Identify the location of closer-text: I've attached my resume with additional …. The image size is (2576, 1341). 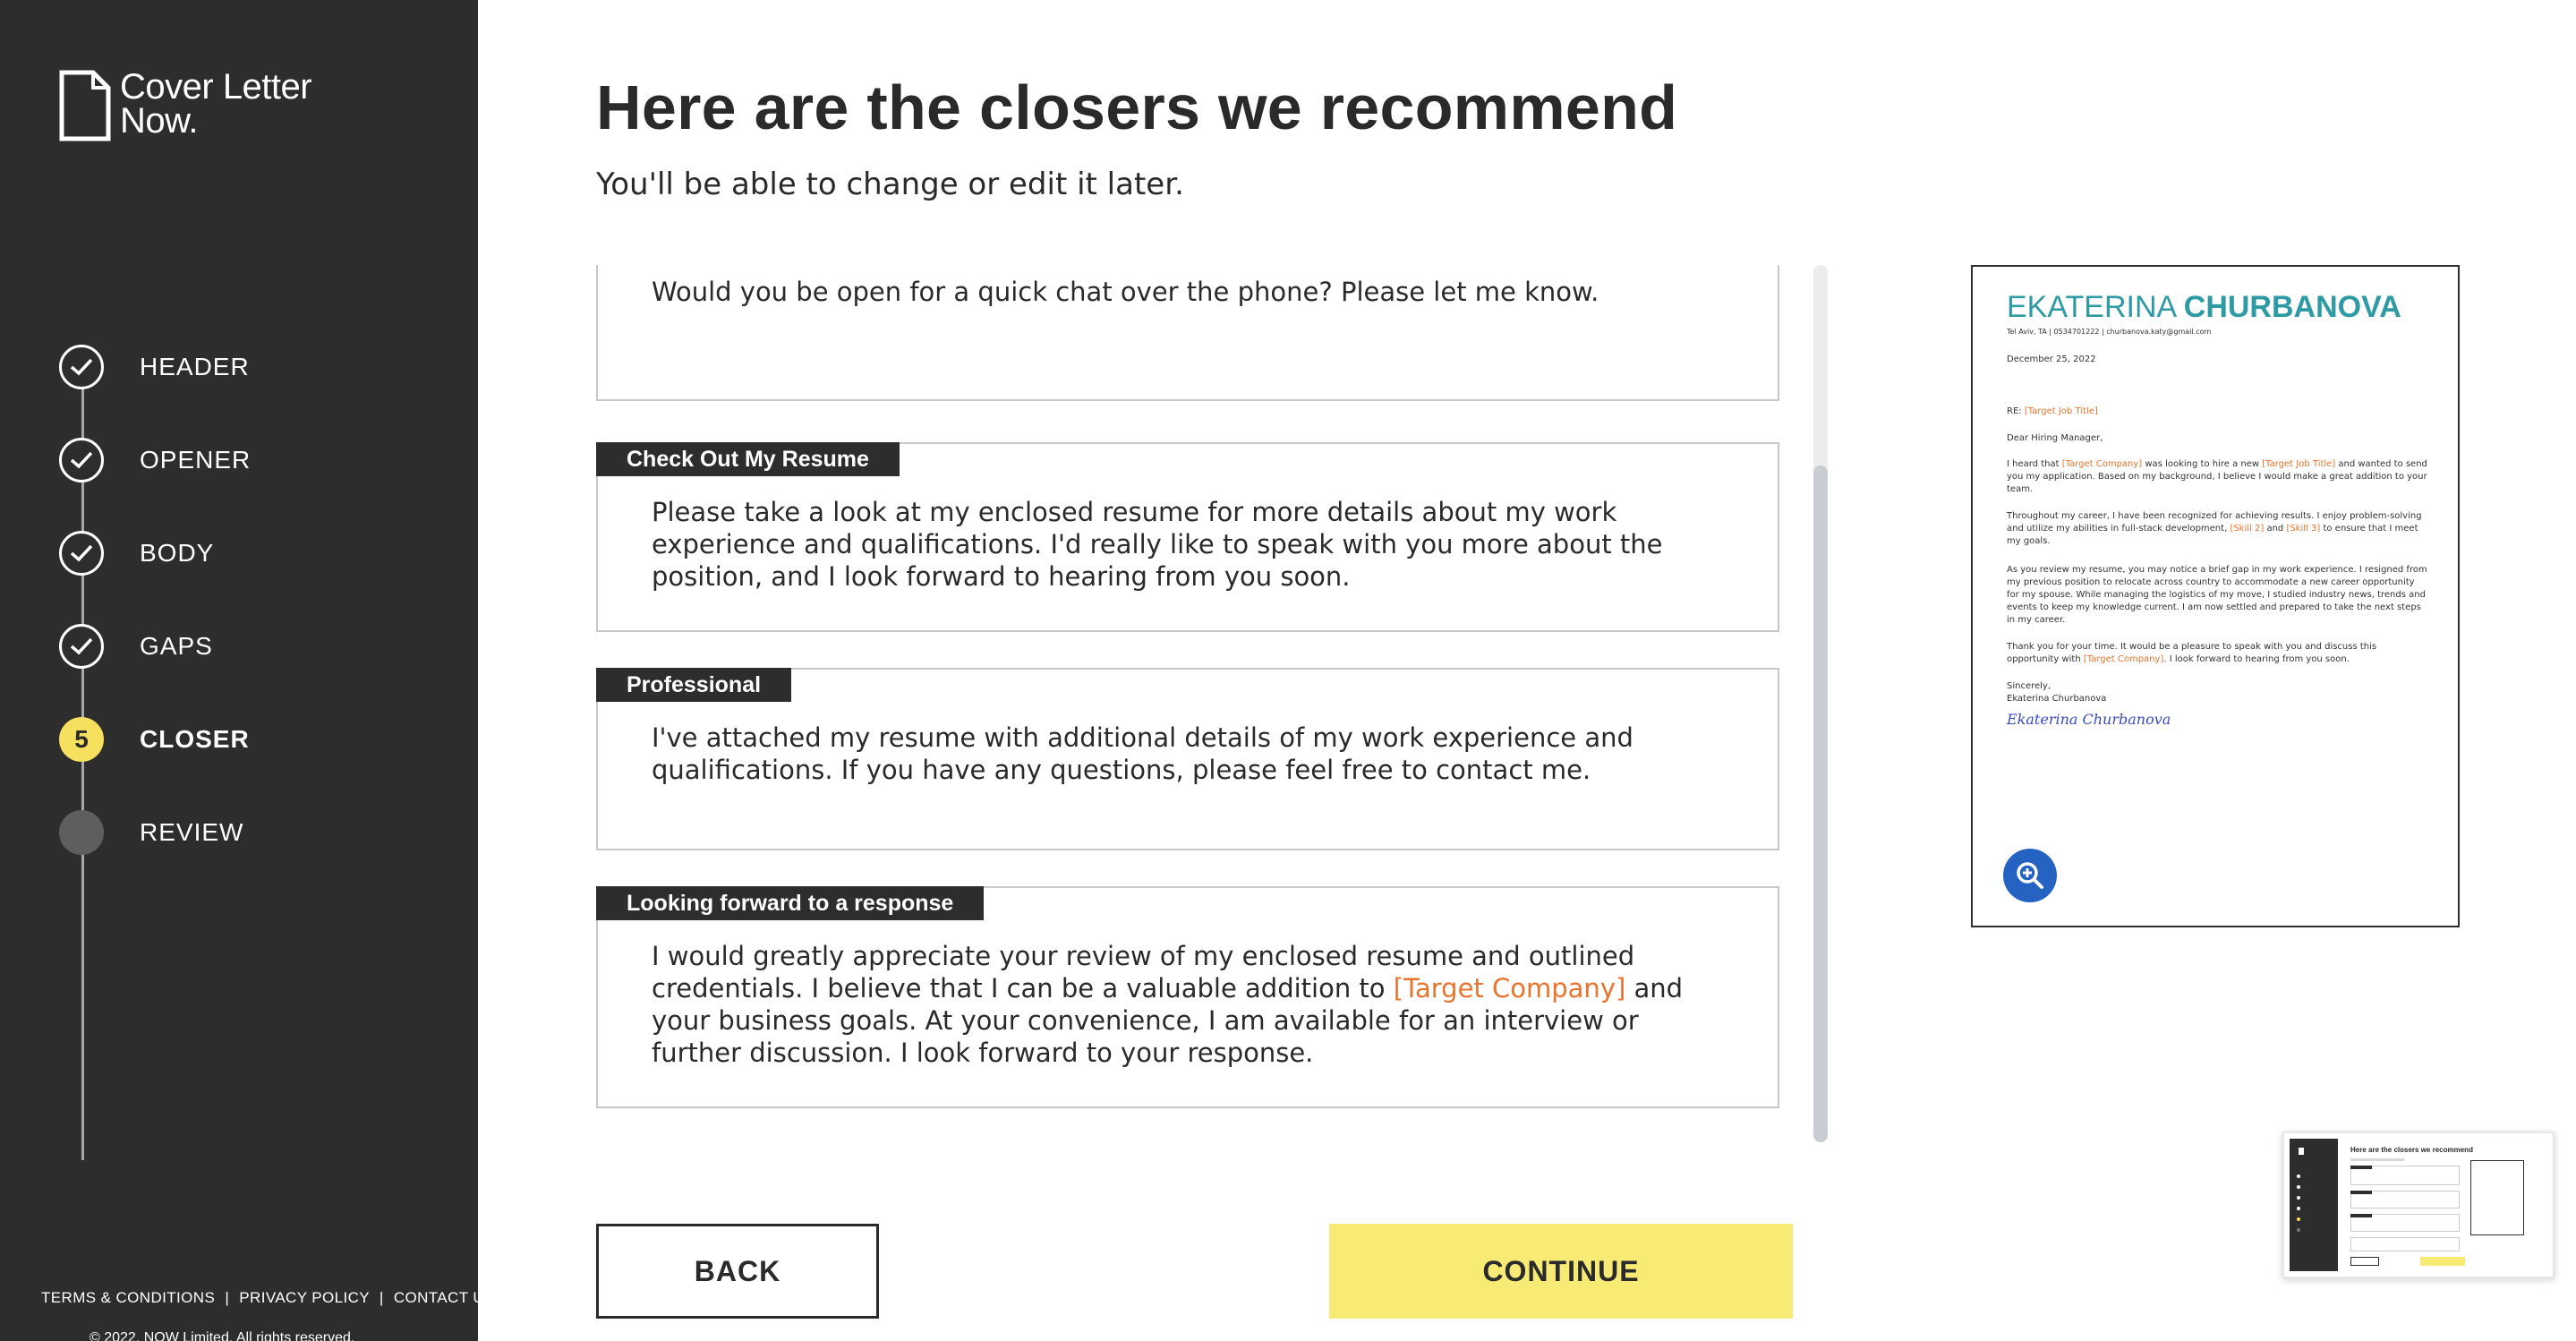
(1142, 753).